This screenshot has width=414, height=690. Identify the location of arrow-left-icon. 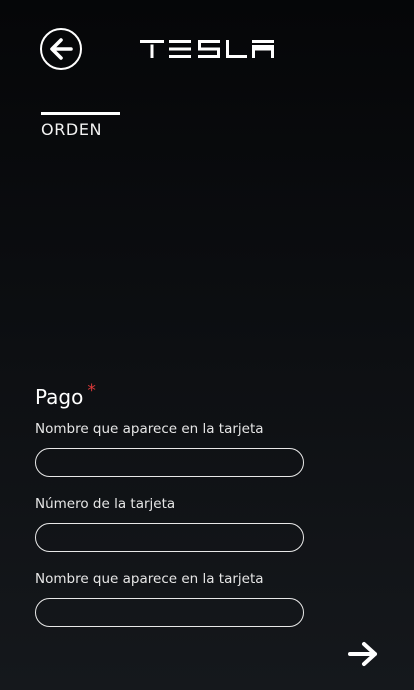
(61, 49).